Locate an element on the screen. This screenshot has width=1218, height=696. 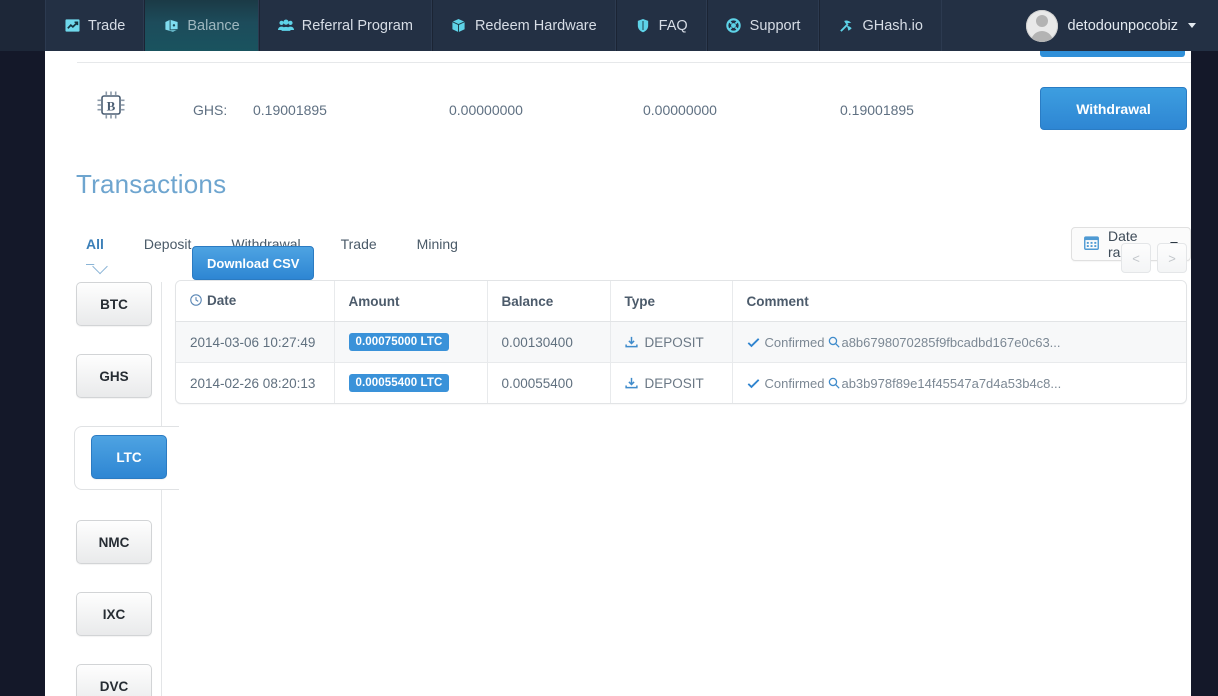
tab-trade: Trade is located at coordinates (359, 244).